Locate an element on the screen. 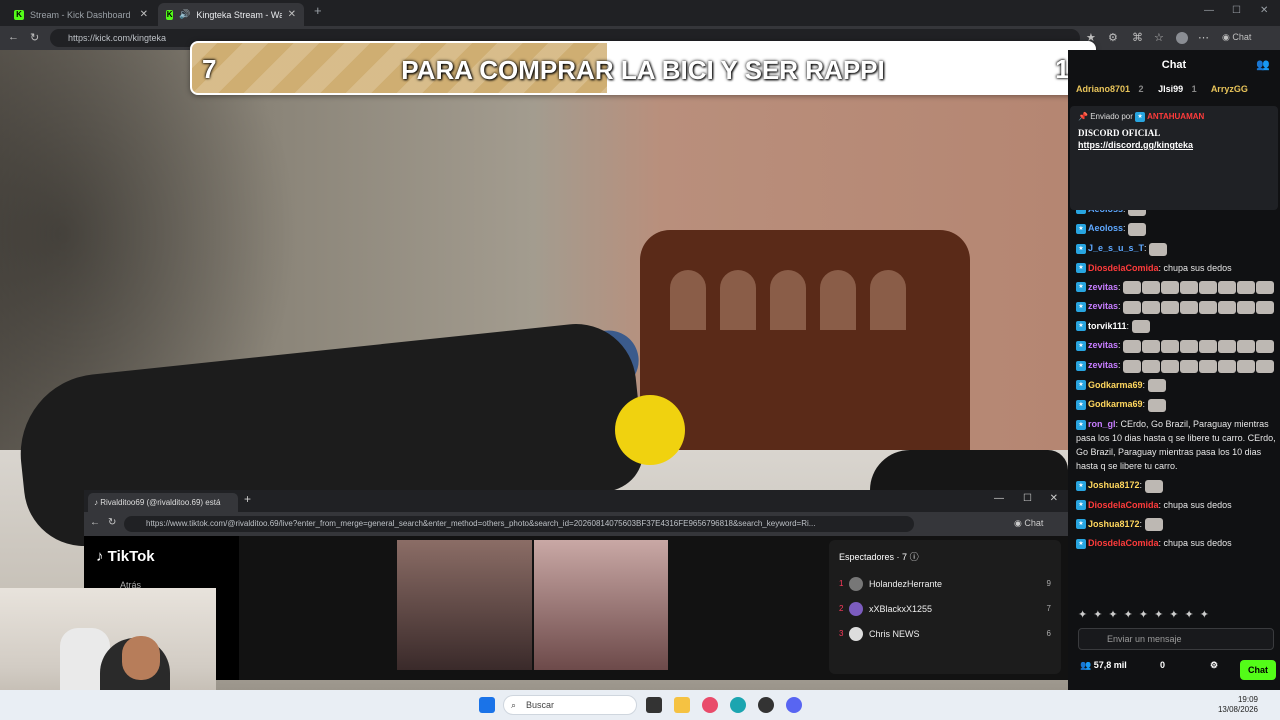 Image resolution: width=1280 pixels, height=720 pixels. kick-icon: K is located at coordinates (19, 14).